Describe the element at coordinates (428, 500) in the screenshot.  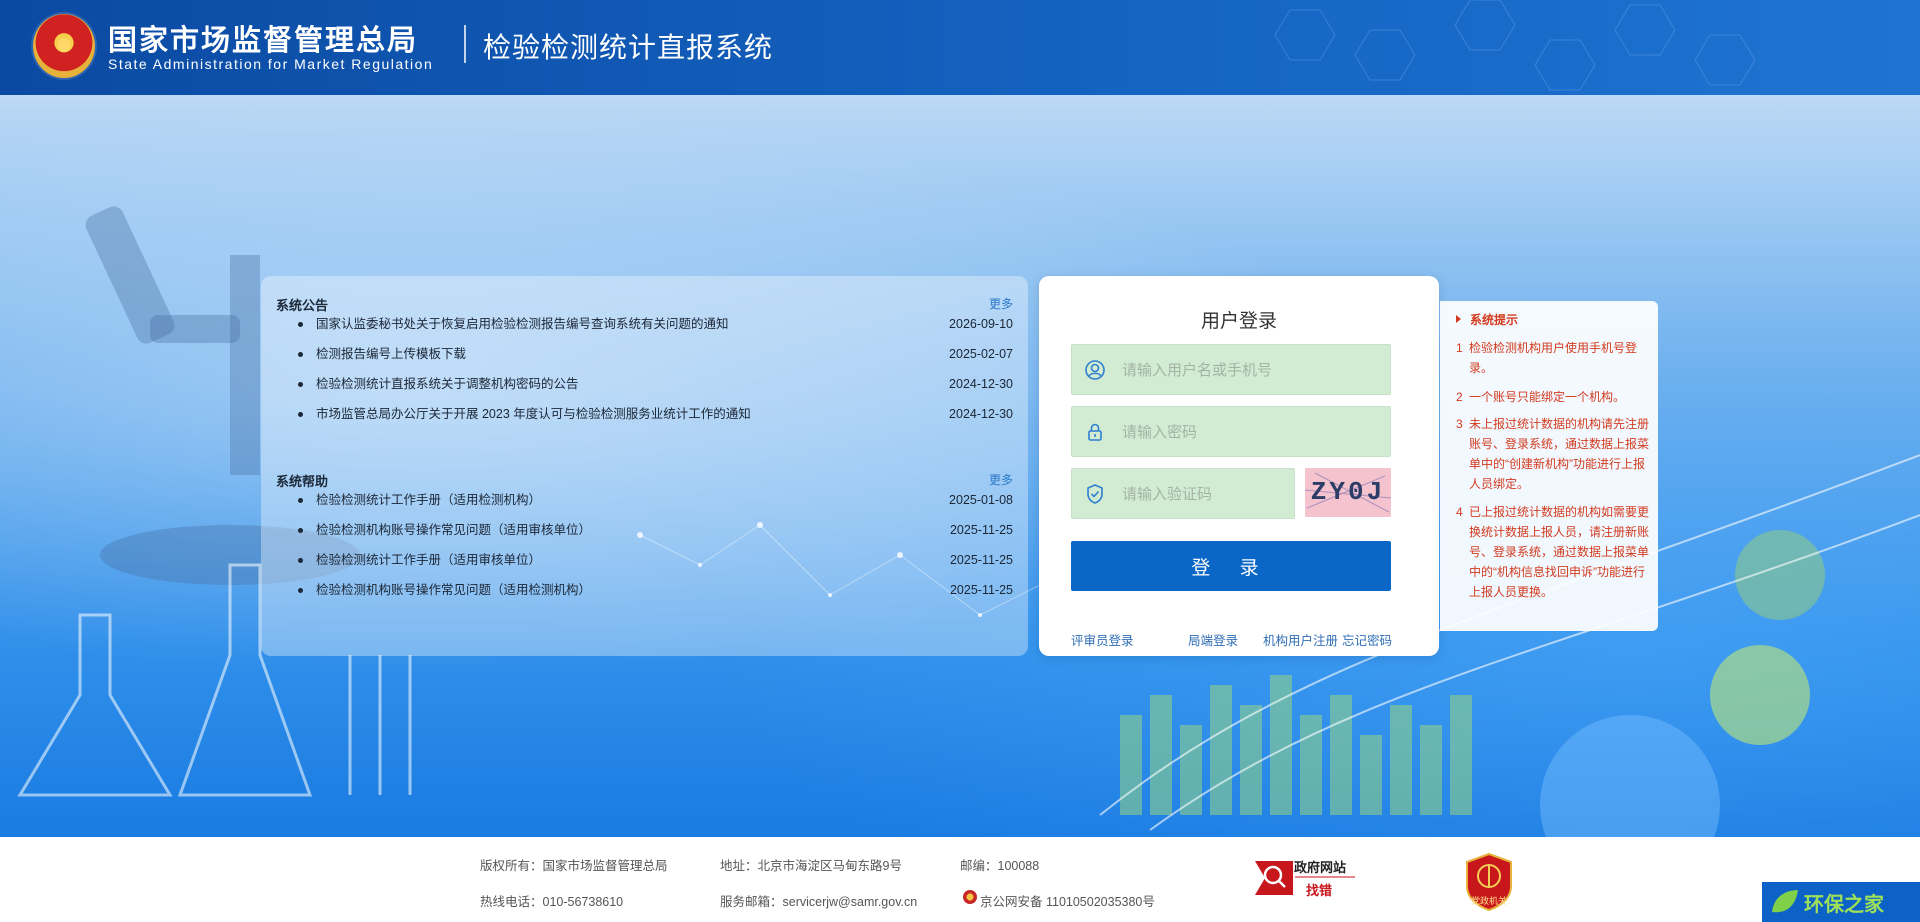
I see `help-item-title: 检验检测统计工作手册（适用检测机构）` at that location.